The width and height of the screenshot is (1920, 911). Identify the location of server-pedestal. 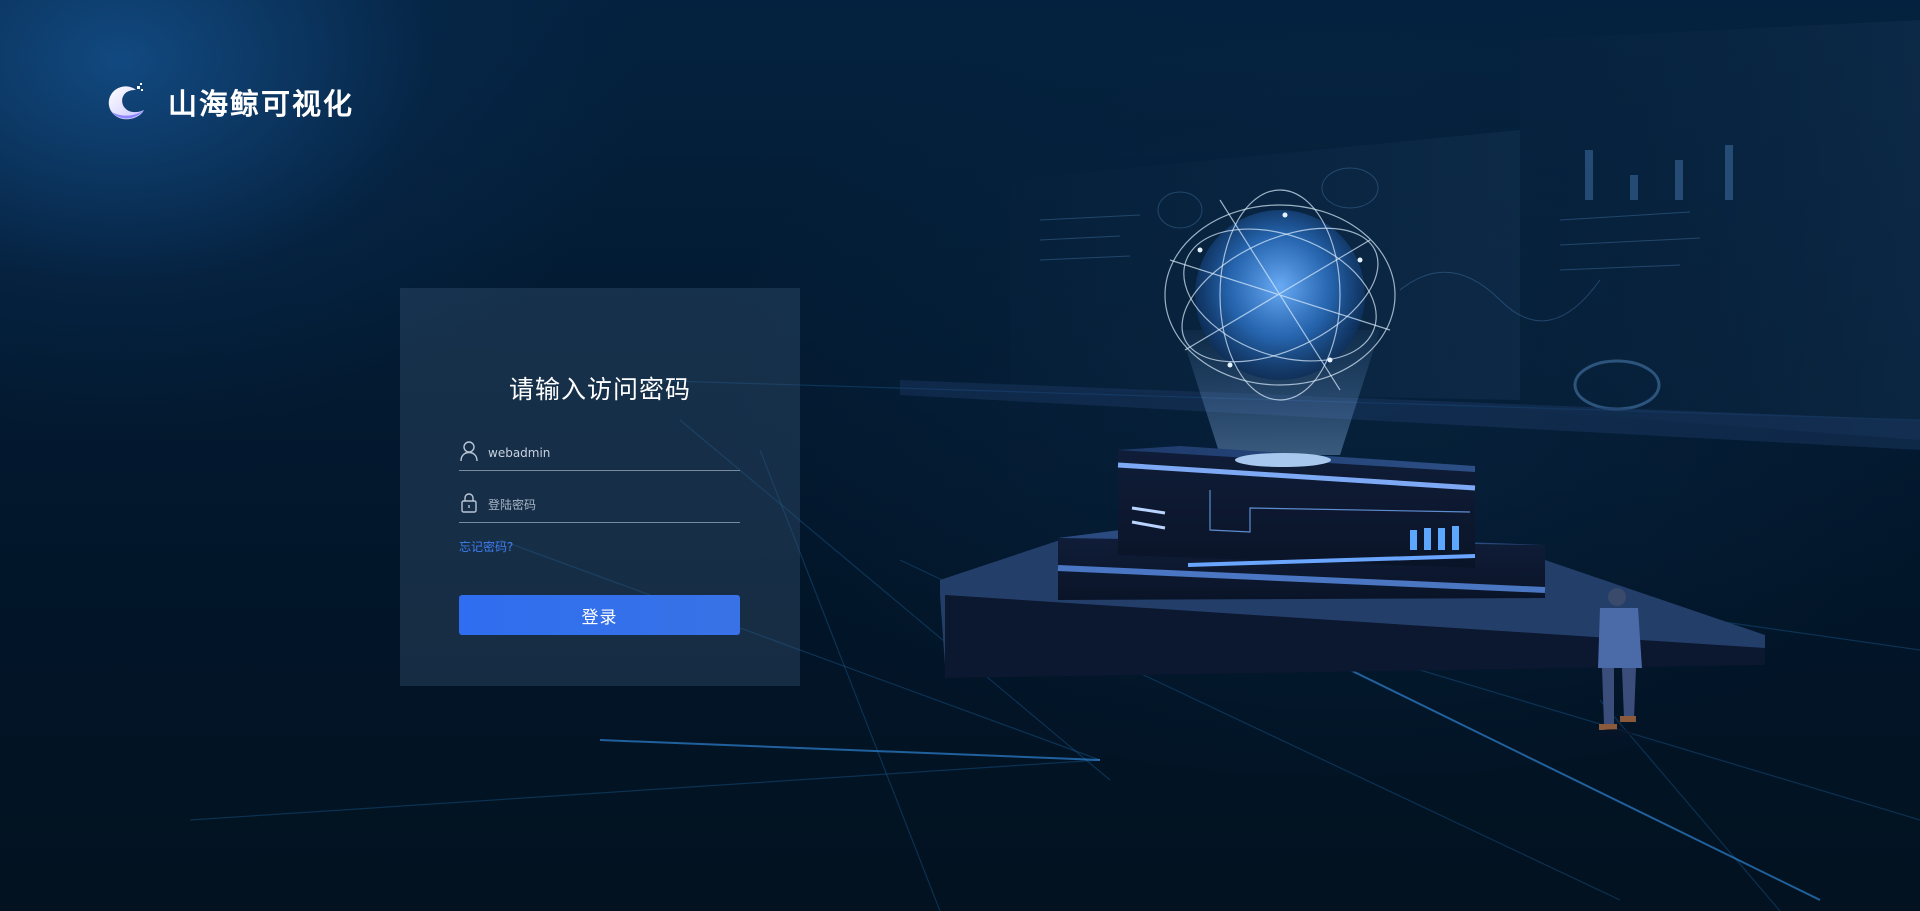
(1352, 562).